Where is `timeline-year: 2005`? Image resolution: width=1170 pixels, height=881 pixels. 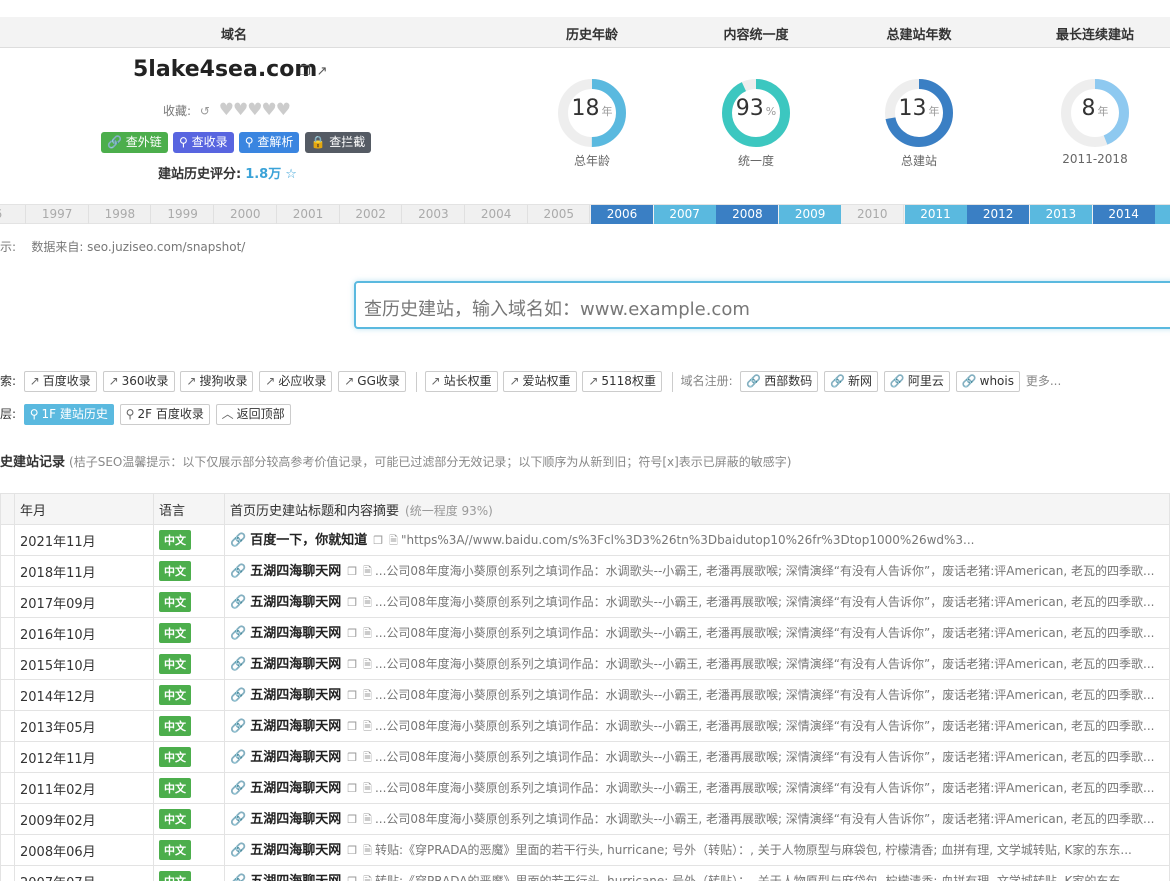
timeline-year: 2005 is located at coordinates (559, 214).